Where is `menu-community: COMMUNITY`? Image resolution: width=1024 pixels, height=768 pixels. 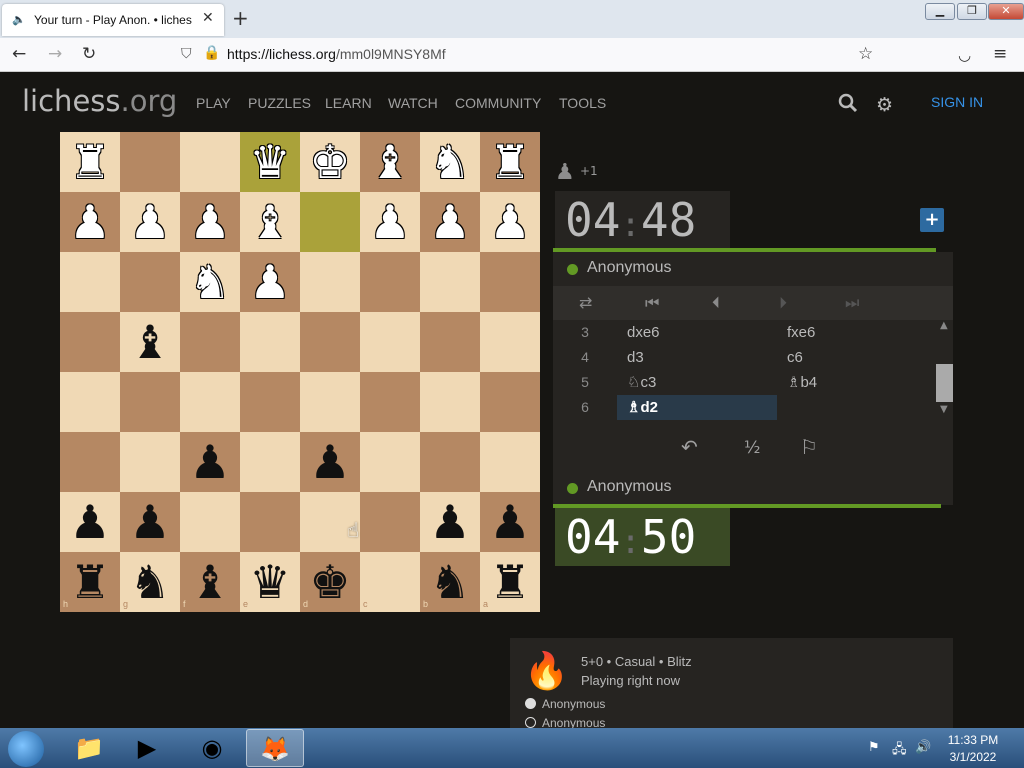
menu-community: COMMUNITY is located at coordinates (498, 103).